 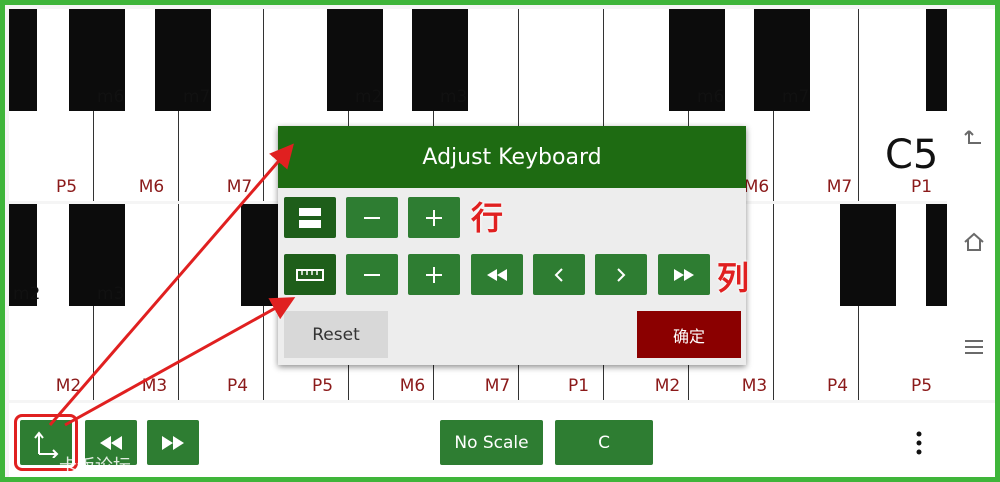 What do you see at coordinates (172, 285) in the screenshot?
I see `annotation-arrows` at bounding box center [172, 285].